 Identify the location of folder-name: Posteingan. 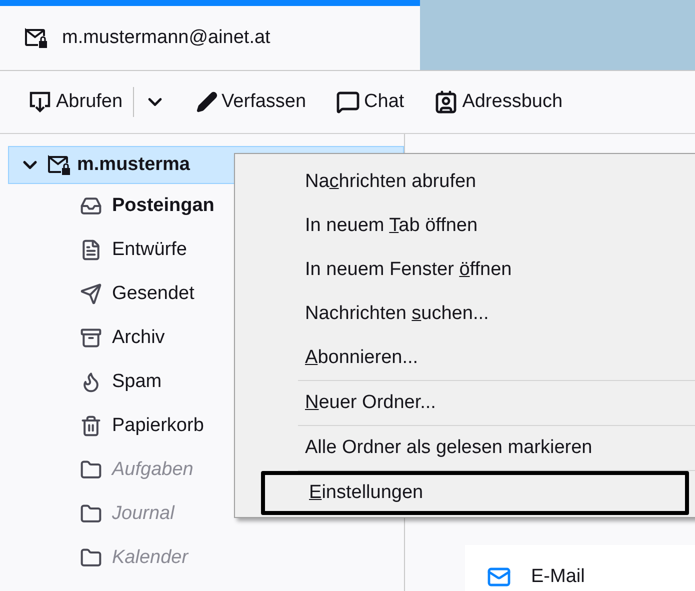
(163, 206).